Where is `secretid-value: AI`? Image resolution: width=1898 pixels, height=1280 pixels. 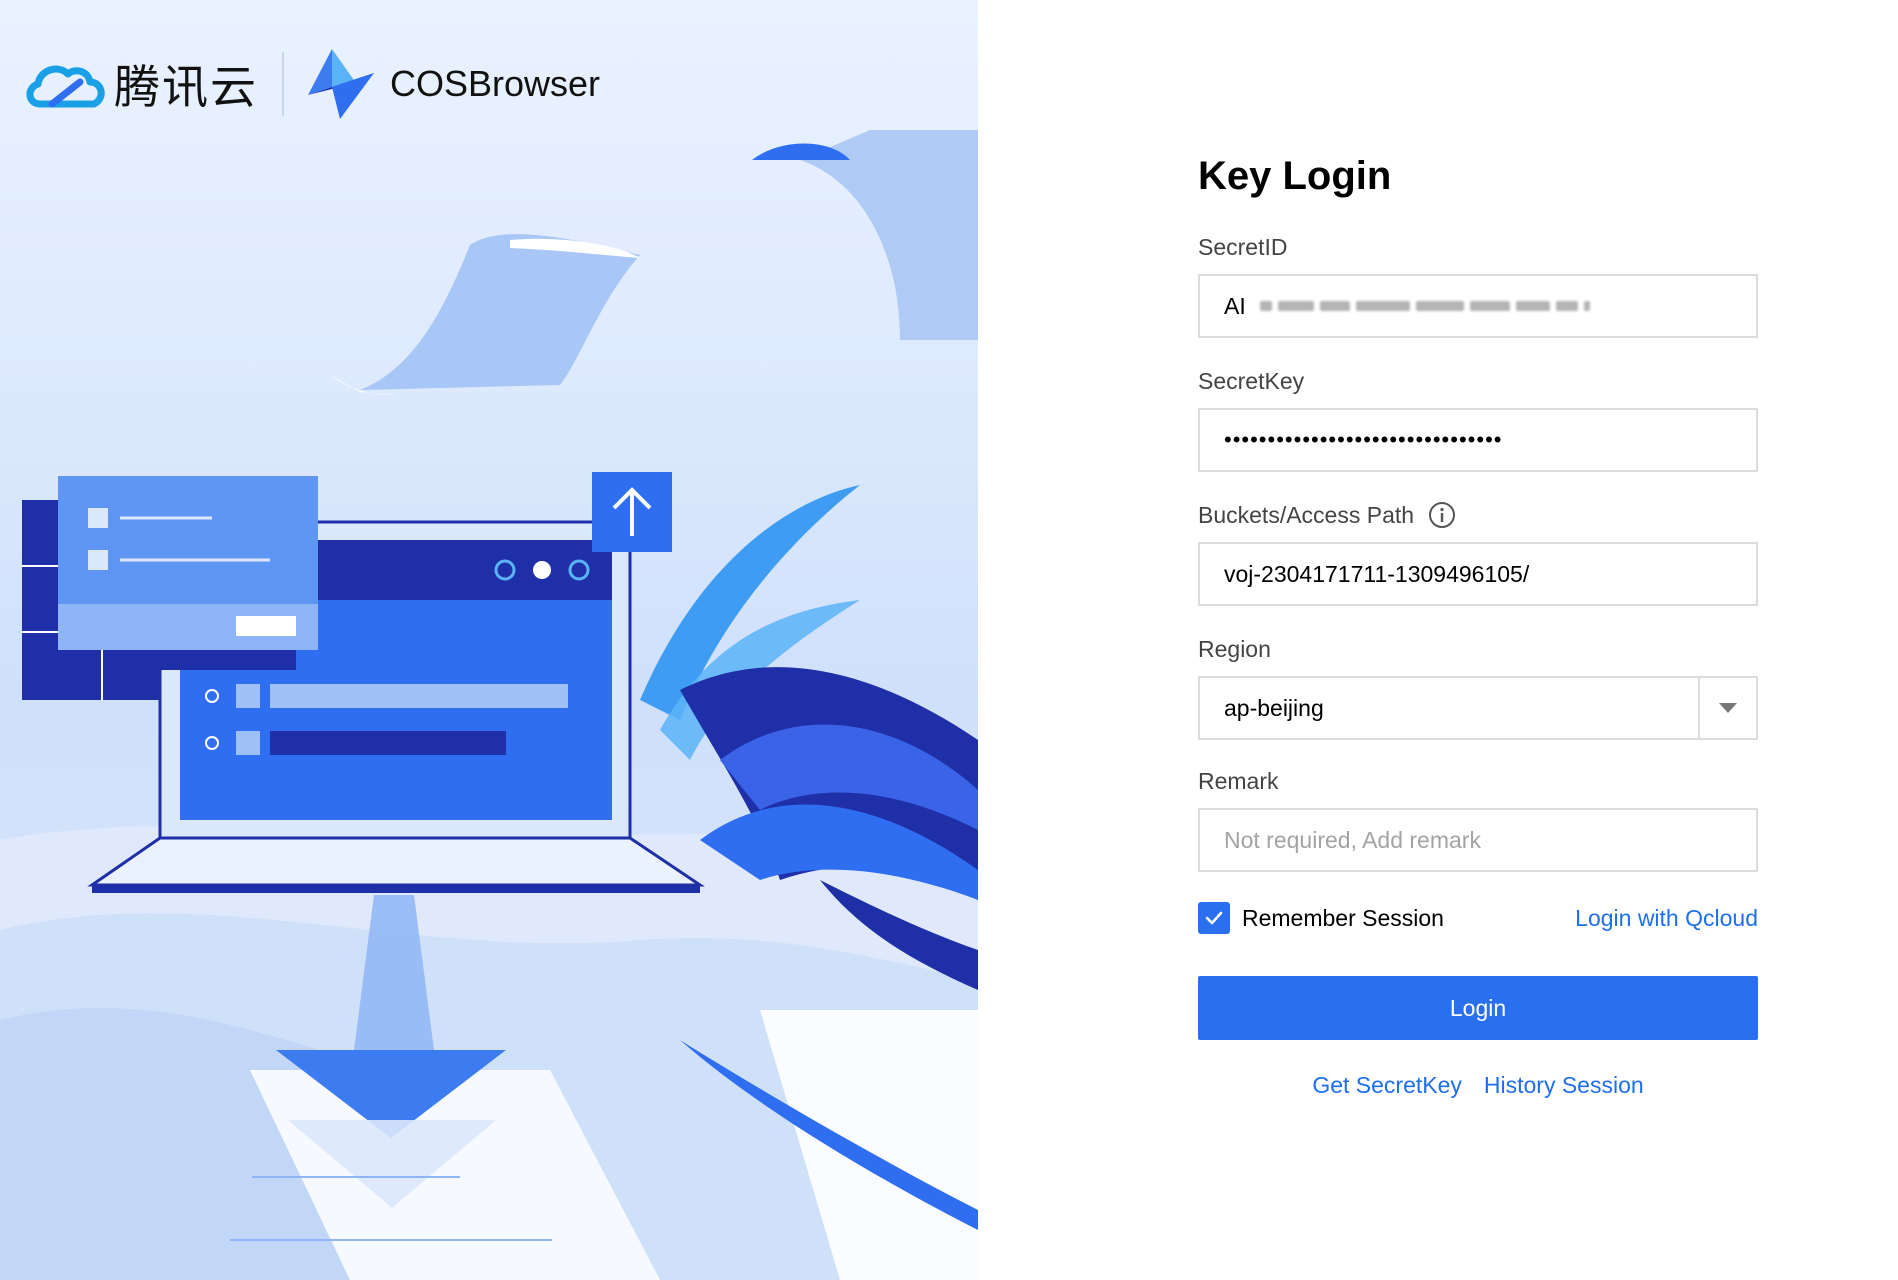
secretid-value: AI is located at coordinates (1235, 305).